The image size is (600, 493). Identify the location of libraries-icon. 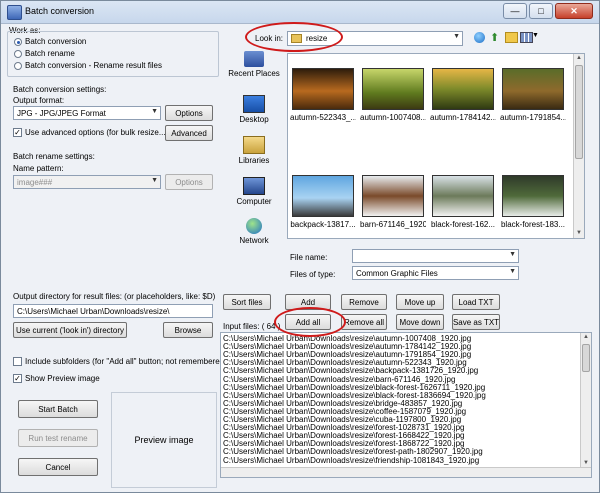
(254, 145).